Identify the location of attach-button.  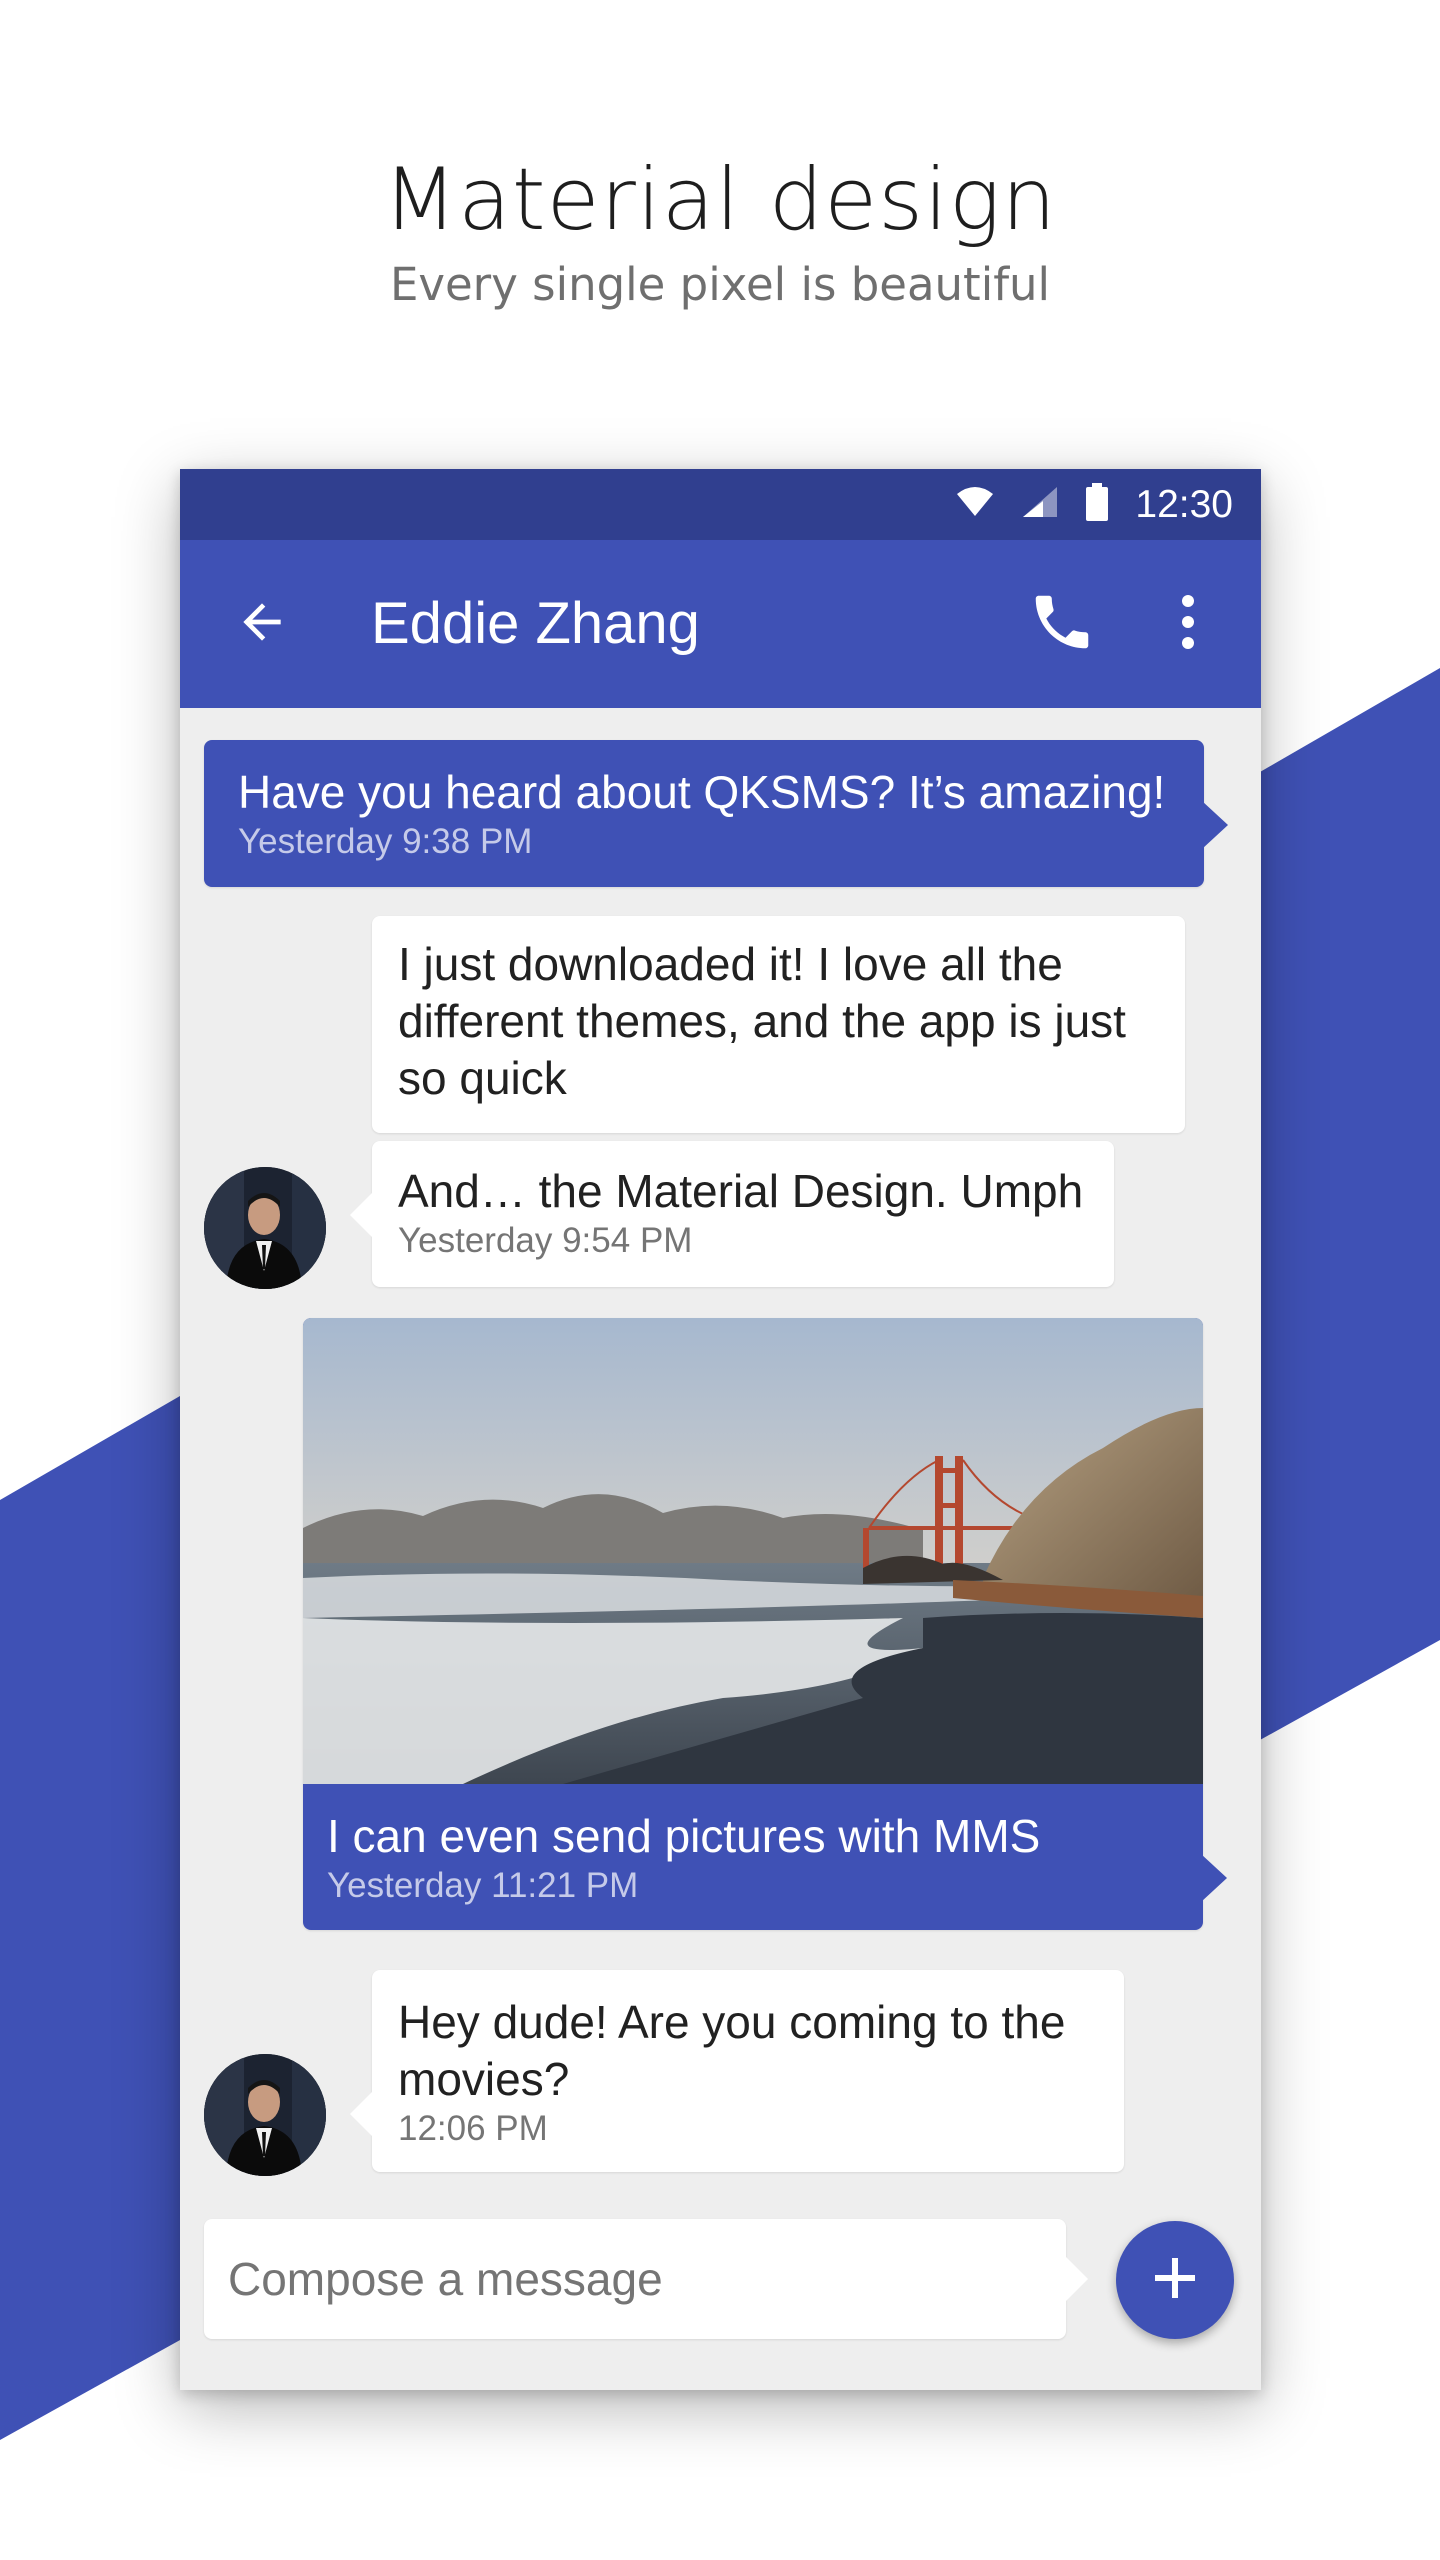
(1175, 2280).